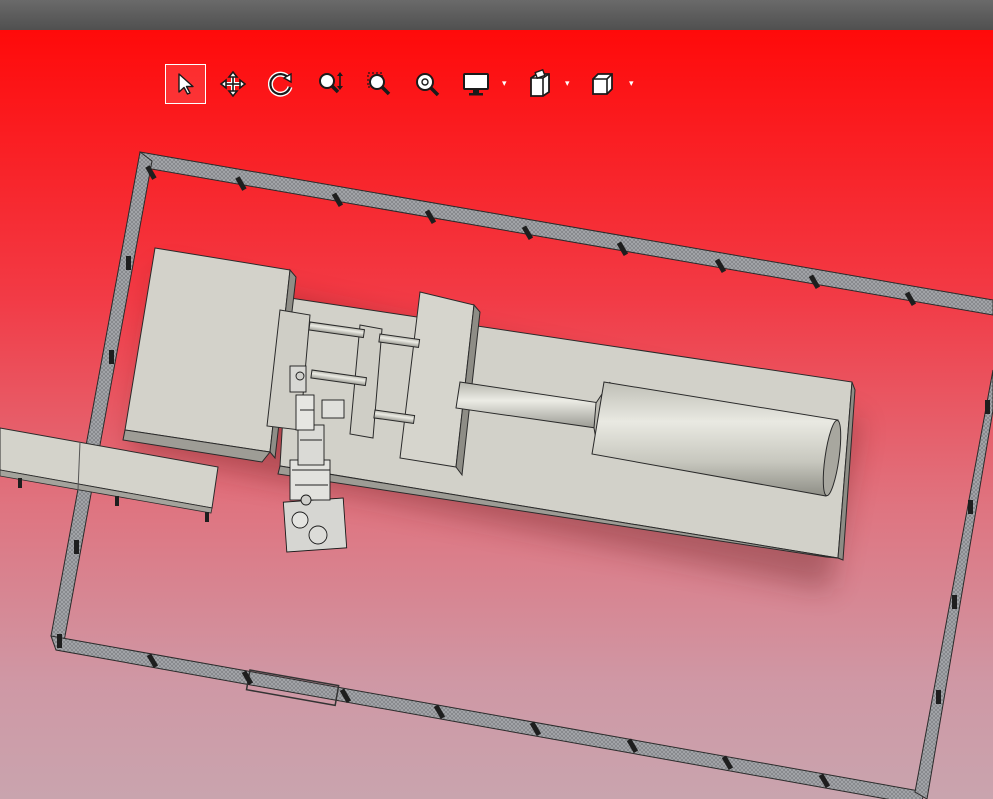  I want to click on zoom-updown-icon, so click(331, 83).